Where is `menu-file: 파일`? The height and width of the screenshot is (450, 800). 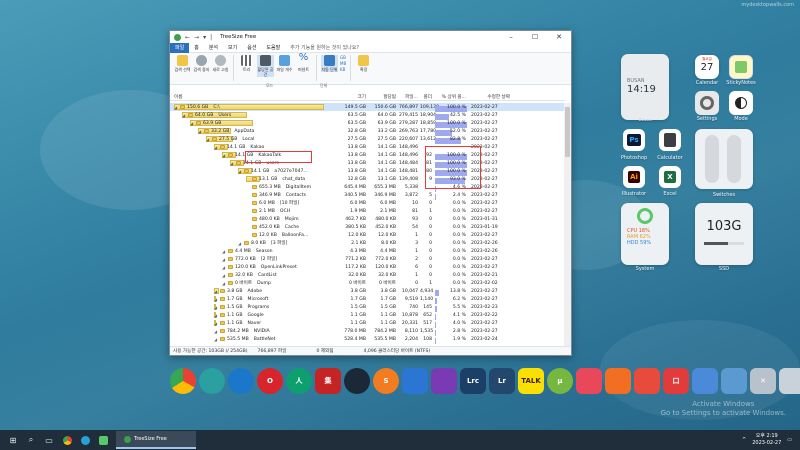 menu-file: 파일 is located at coordinates (180, 47).